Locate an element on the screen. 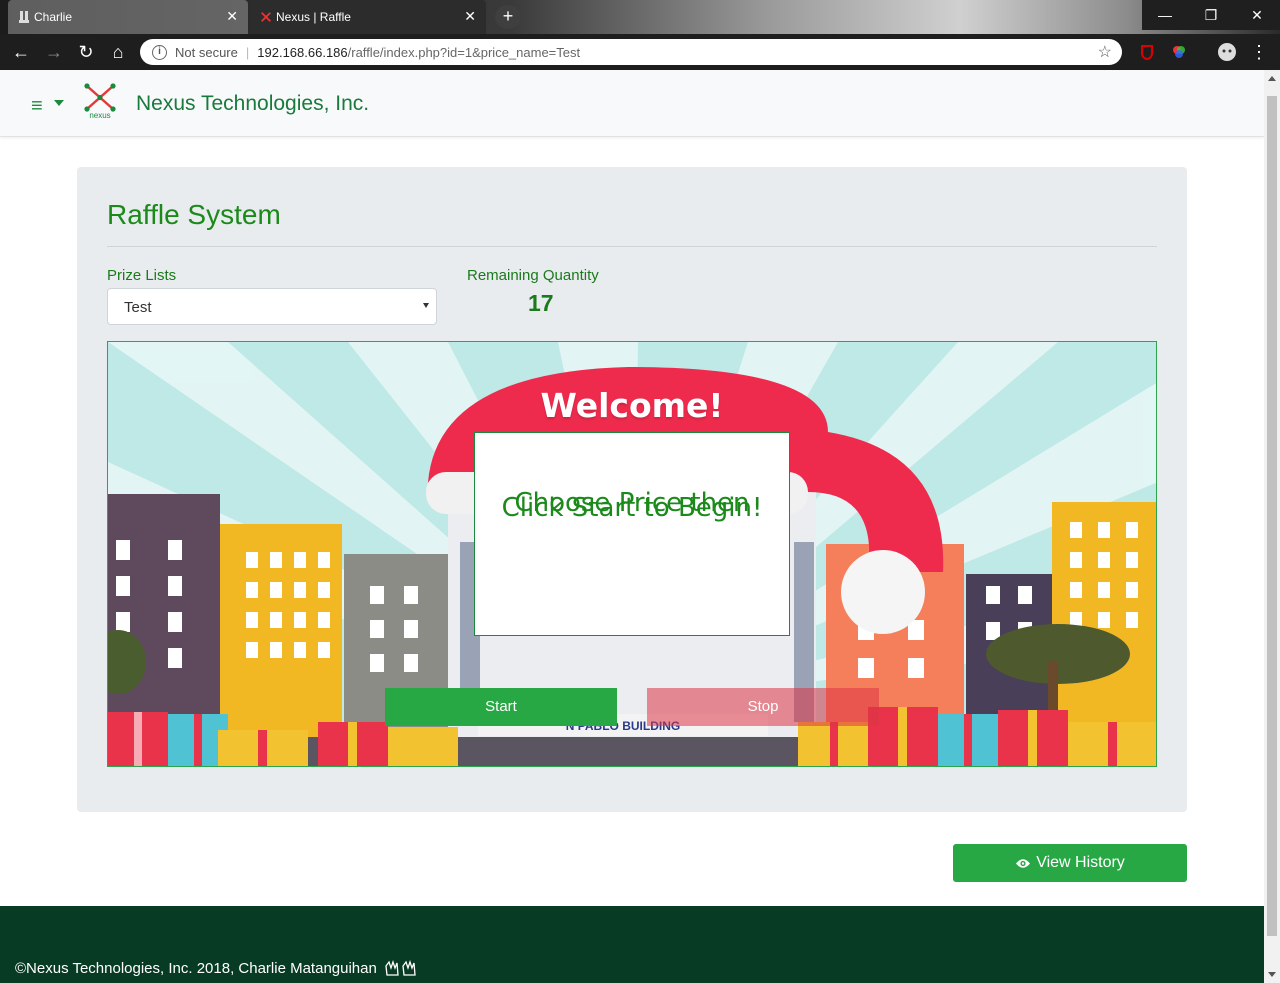 The height and width of the screenshot is (983, 1280). nexus-favicon-icon is located at coordinates (266, 17).